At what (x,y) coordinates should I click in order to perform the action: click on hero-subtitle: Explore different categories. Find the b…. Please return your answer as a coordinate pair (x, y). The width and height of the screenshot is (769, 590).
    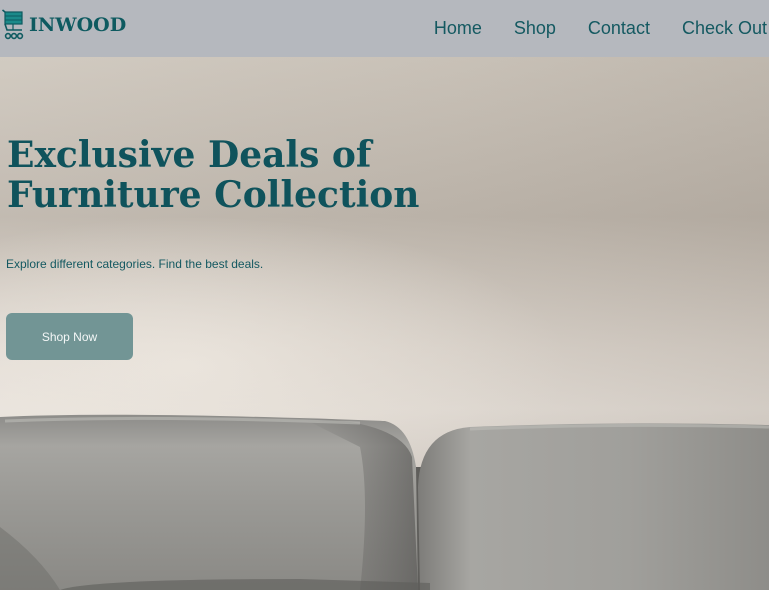
    Looking at the image, I should click on (135, 264).